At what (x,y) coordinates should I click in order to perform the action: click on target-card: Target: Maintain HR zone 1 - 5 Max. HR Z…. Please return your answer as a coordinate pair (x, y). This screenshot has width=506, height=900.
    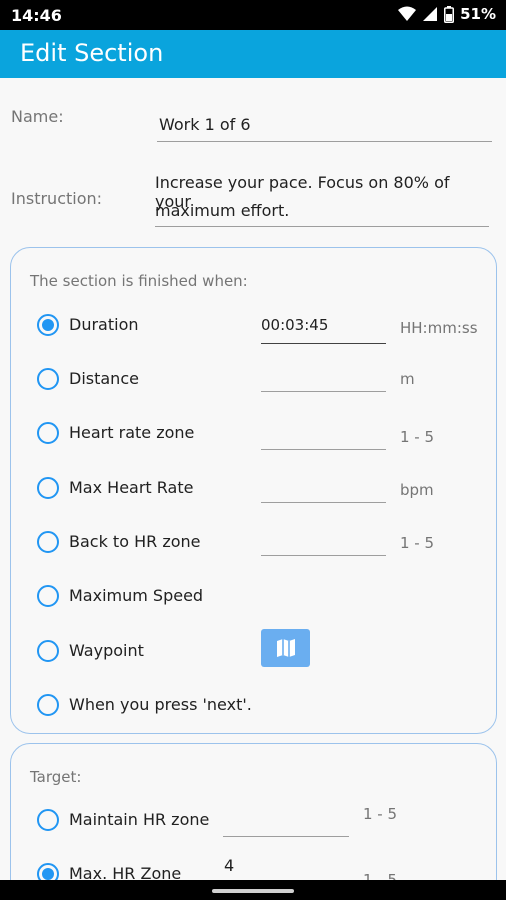
    Looking at the image, I should click on (253, 811).